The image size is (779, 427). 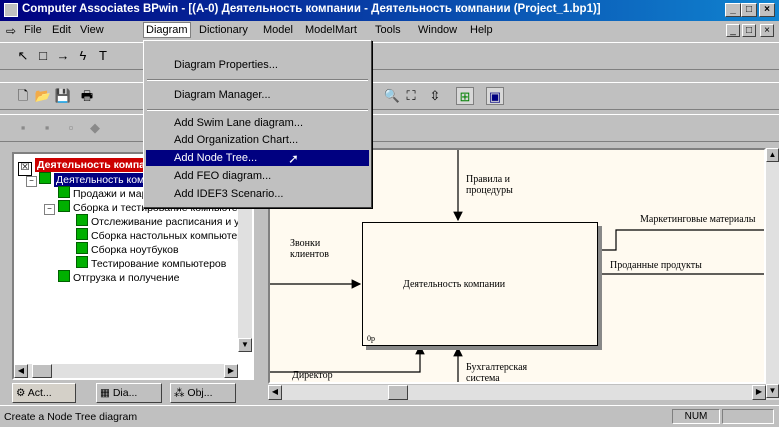 What do you see at coordinates (481, 30) in the screenshot?
I see `menu-help: Help` at bounding box center [481, 30].